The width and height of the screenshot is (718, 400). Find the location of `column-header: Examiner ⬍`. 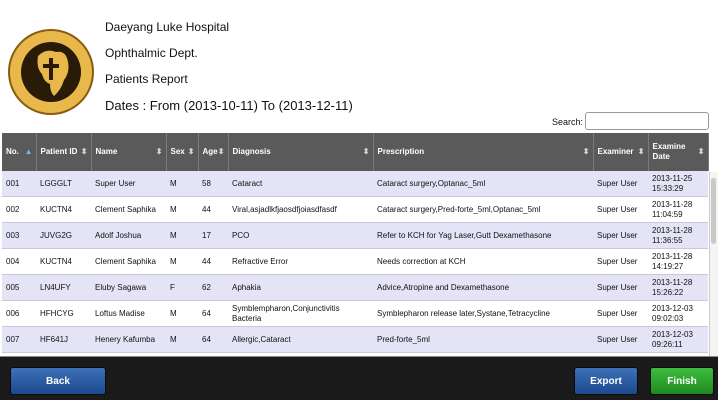

column-header: Examiner ⬍ is located at coordinates (621, 152).